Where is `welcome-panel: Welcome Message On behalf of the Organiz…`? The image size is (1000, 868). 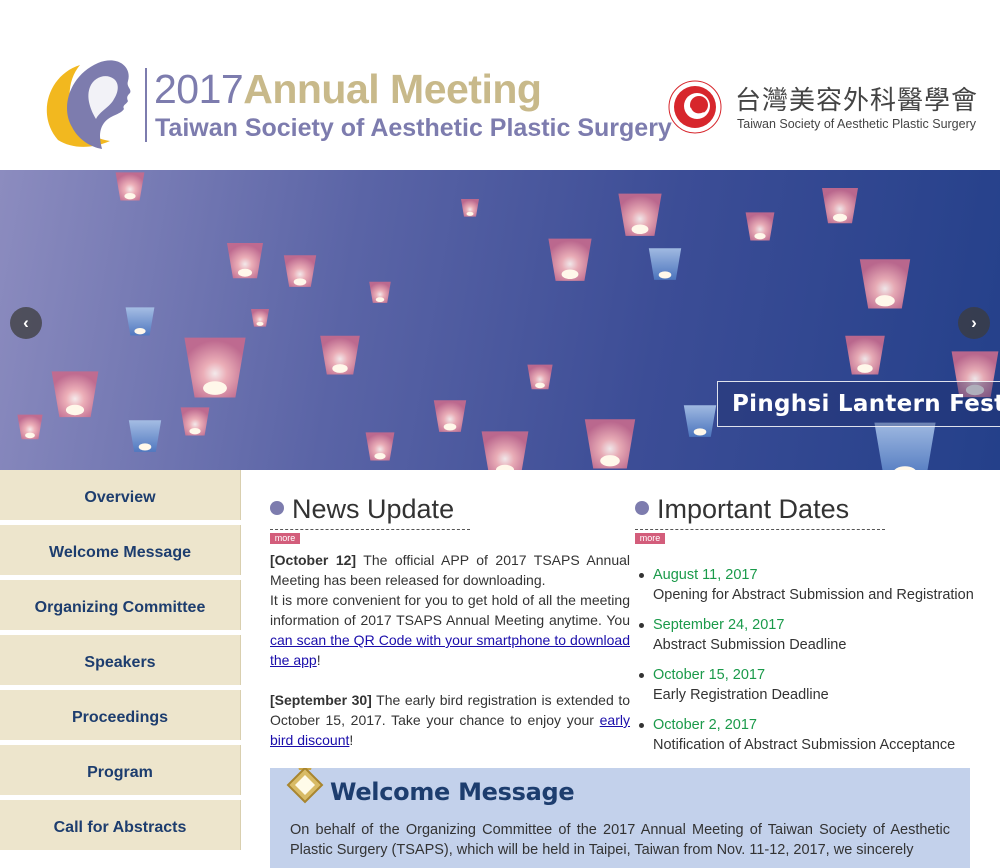
welcome-panel: Welcome Message On behalf of the Organiz… is located at coordinates (620, 818).